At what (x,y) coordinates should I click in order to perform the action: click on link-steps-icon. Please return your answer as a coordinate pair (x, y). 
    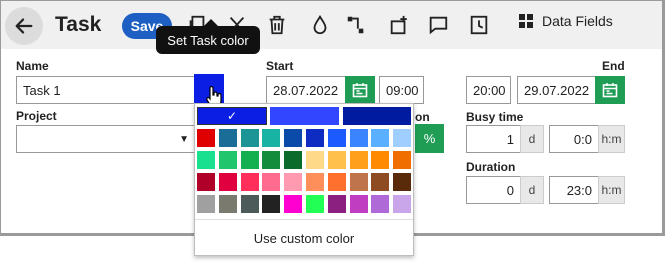
    Looking at the image, I should click on (355, 25).